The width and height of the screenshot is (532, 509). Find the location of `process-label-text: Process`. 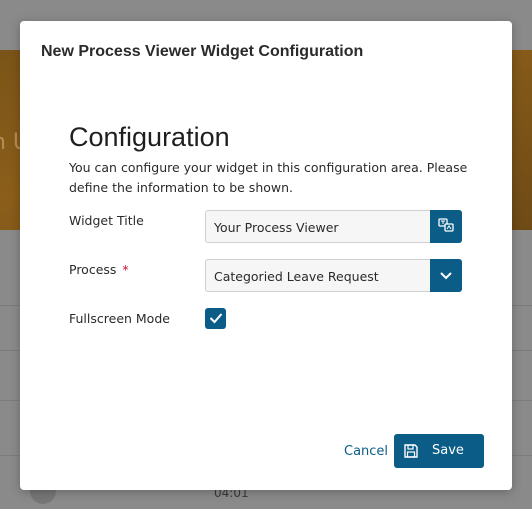

process-label-text: Process is located at coordinates (93, 269).